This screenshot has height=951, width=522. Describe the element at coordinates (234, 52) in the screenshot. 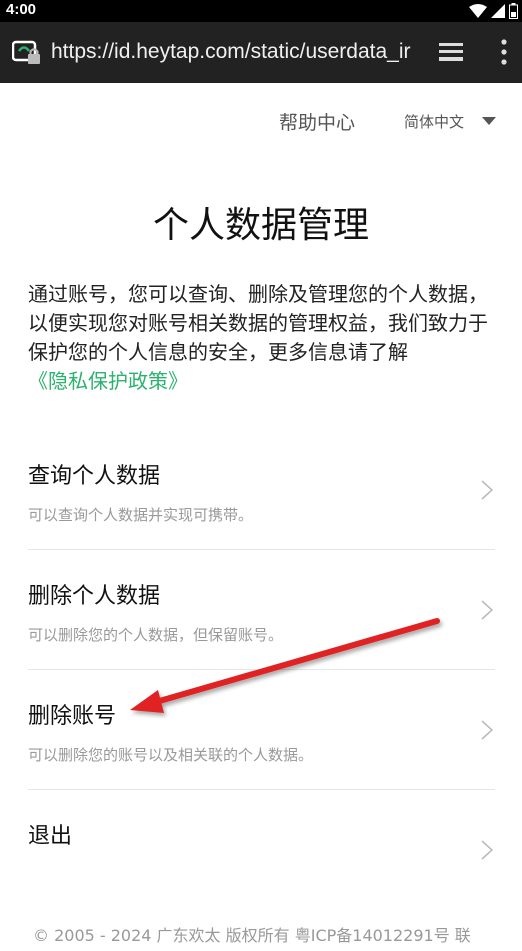

I see `url-field: https://id.heytap.com/static/userdata_ir` at that location.